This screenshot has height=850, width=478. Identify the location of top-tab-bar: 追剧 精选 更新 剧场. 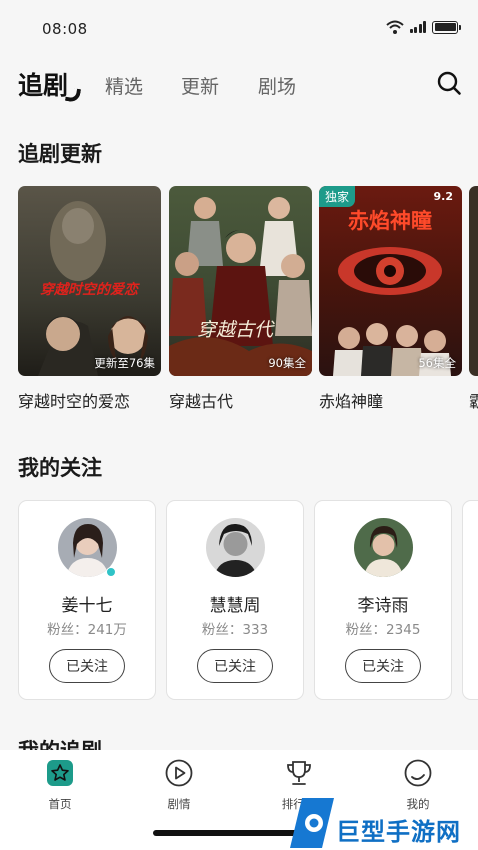
(241, 86).